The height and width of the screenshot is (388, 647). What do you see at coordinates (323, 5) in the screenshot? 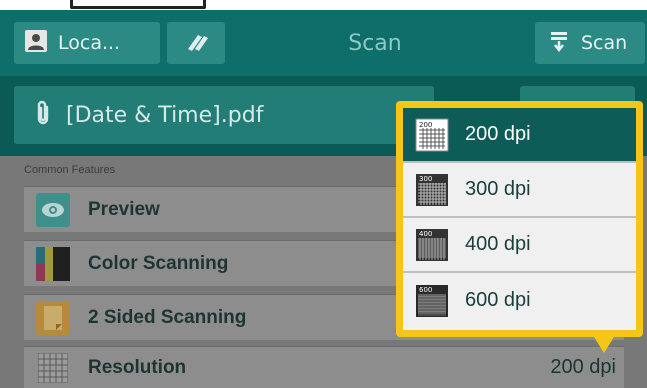
I see `top-cropped-area` at bounding box center [323, 5].